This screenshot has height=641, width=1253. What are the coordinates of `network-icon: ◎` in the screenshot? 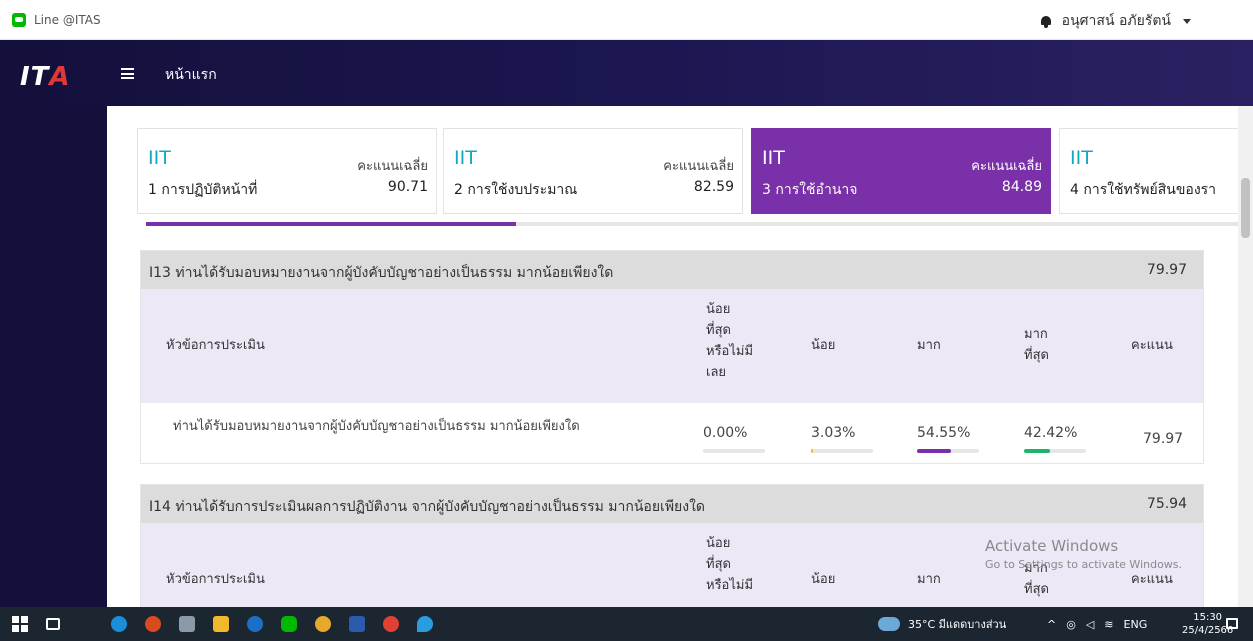 It's located at (1071, 624).